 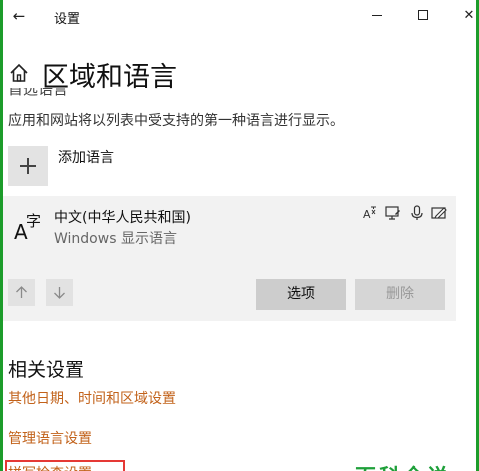 I want to click on minimize-icon, so click(x=377, y=15).